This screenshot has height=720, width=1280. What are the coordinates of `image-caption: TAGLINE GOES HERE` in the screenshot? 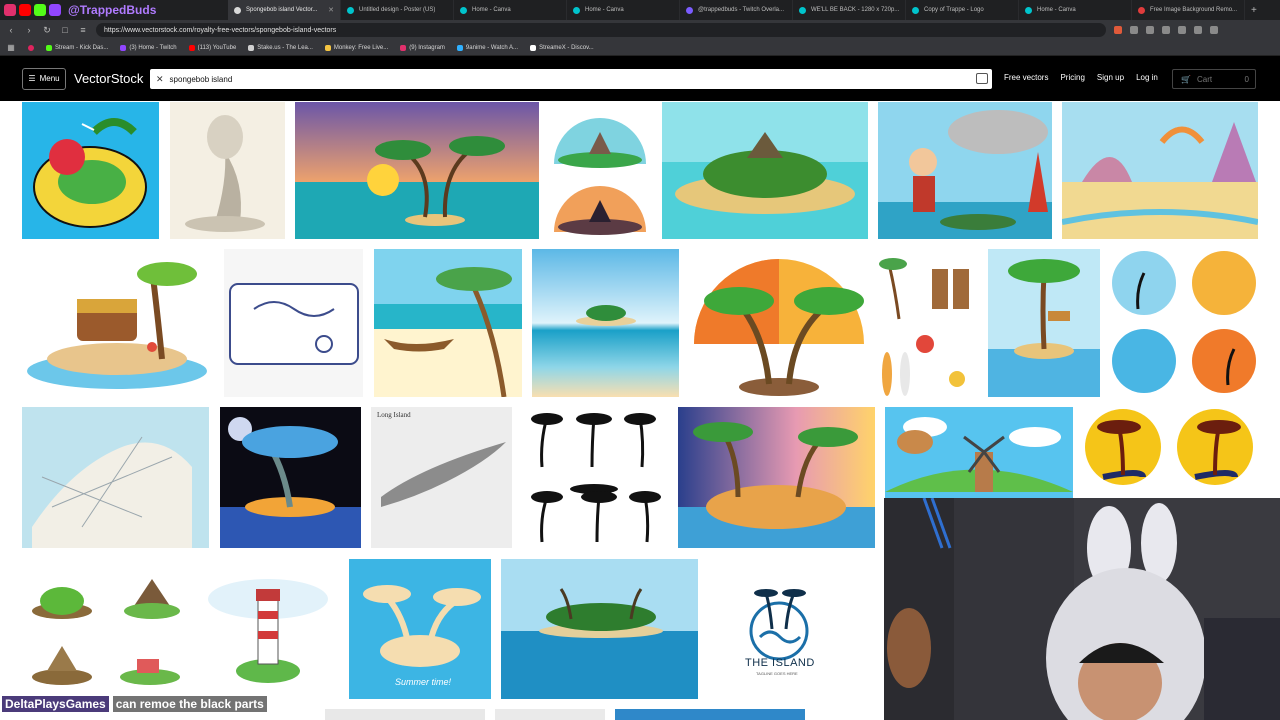 It's located at (777, 673).